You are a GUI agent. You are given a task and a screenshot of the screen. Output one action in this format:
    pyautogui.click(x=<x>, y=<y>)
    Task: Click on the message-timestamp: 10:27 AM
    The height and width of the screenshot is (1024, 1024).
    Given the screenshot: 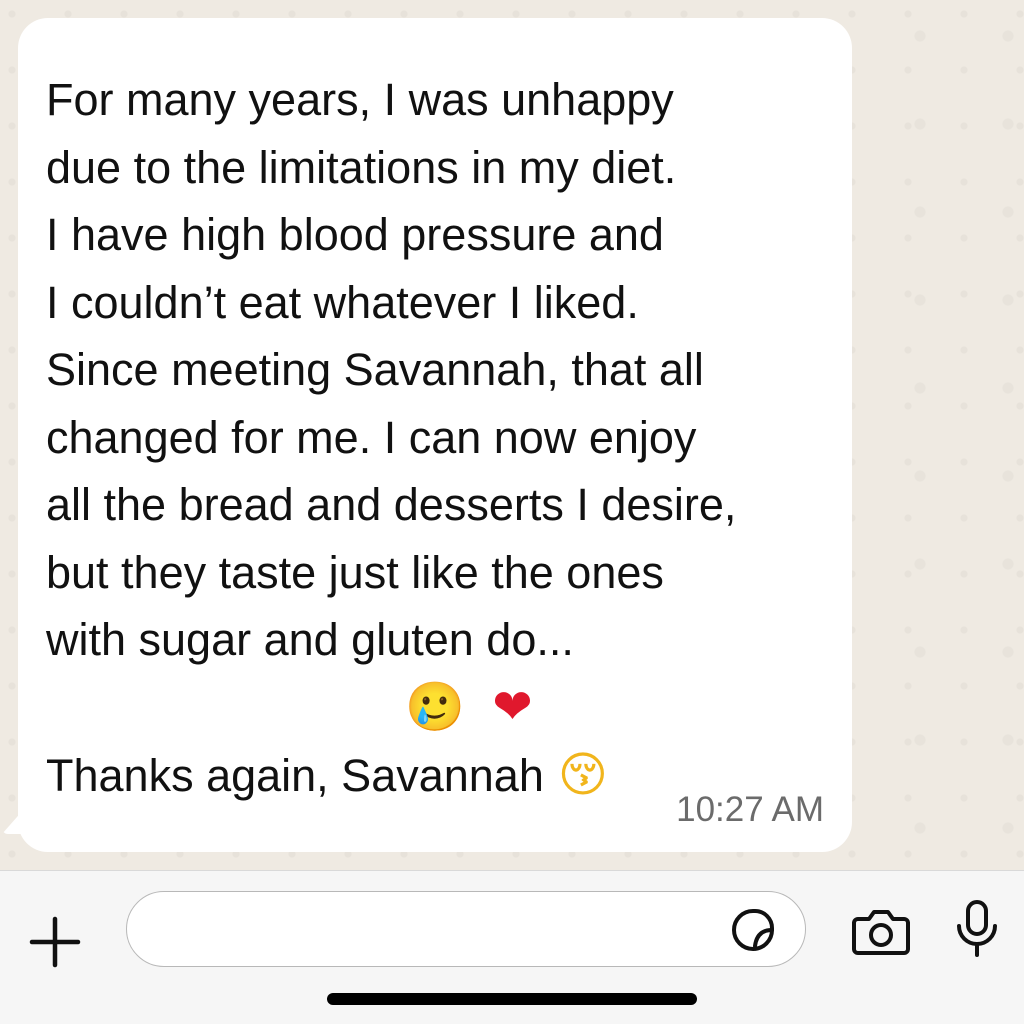 What is the action you would take?
    pyautogui.click(x=750, y=809)
    